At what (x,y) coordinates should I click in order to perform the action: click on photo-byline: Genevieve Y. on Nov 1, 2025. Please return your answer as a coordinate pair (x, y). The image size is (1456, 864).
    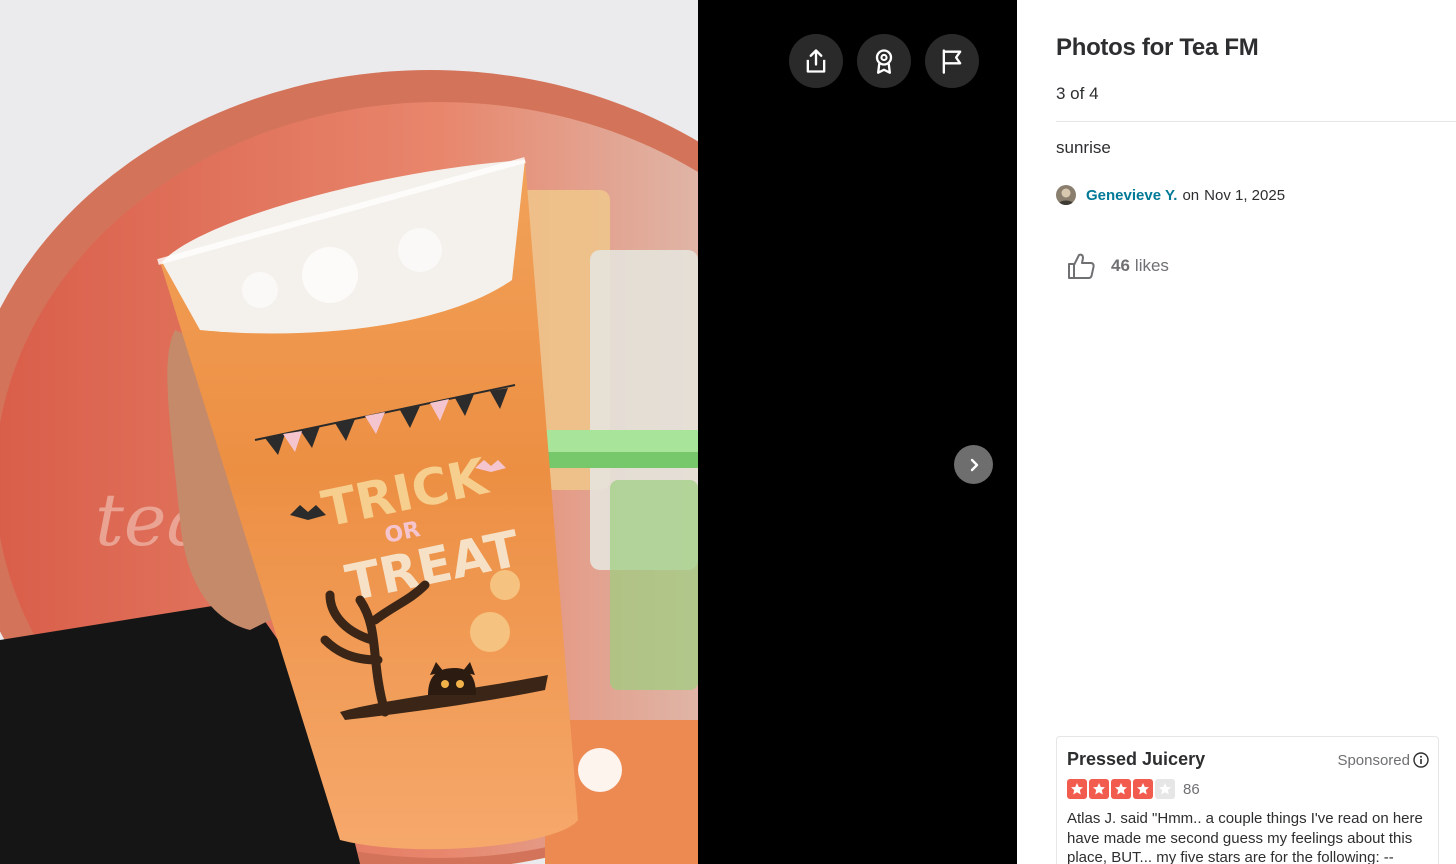
    Looking at the image, I should click on (1170, 195).